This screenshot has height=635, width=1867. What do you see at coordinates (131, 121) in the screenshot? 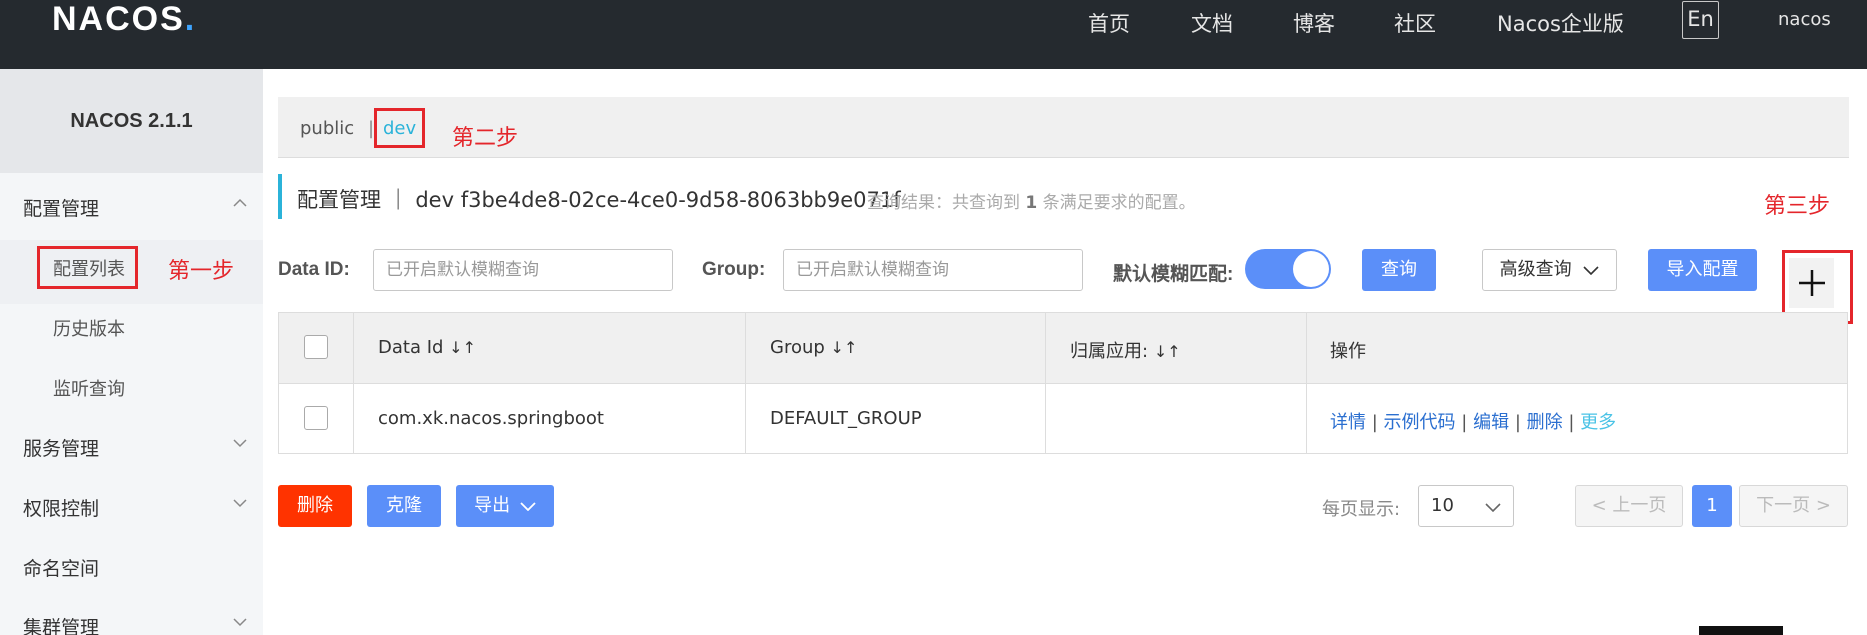
I see `version-label: NACOS 2.1.1` at bounding box center [131, 121].